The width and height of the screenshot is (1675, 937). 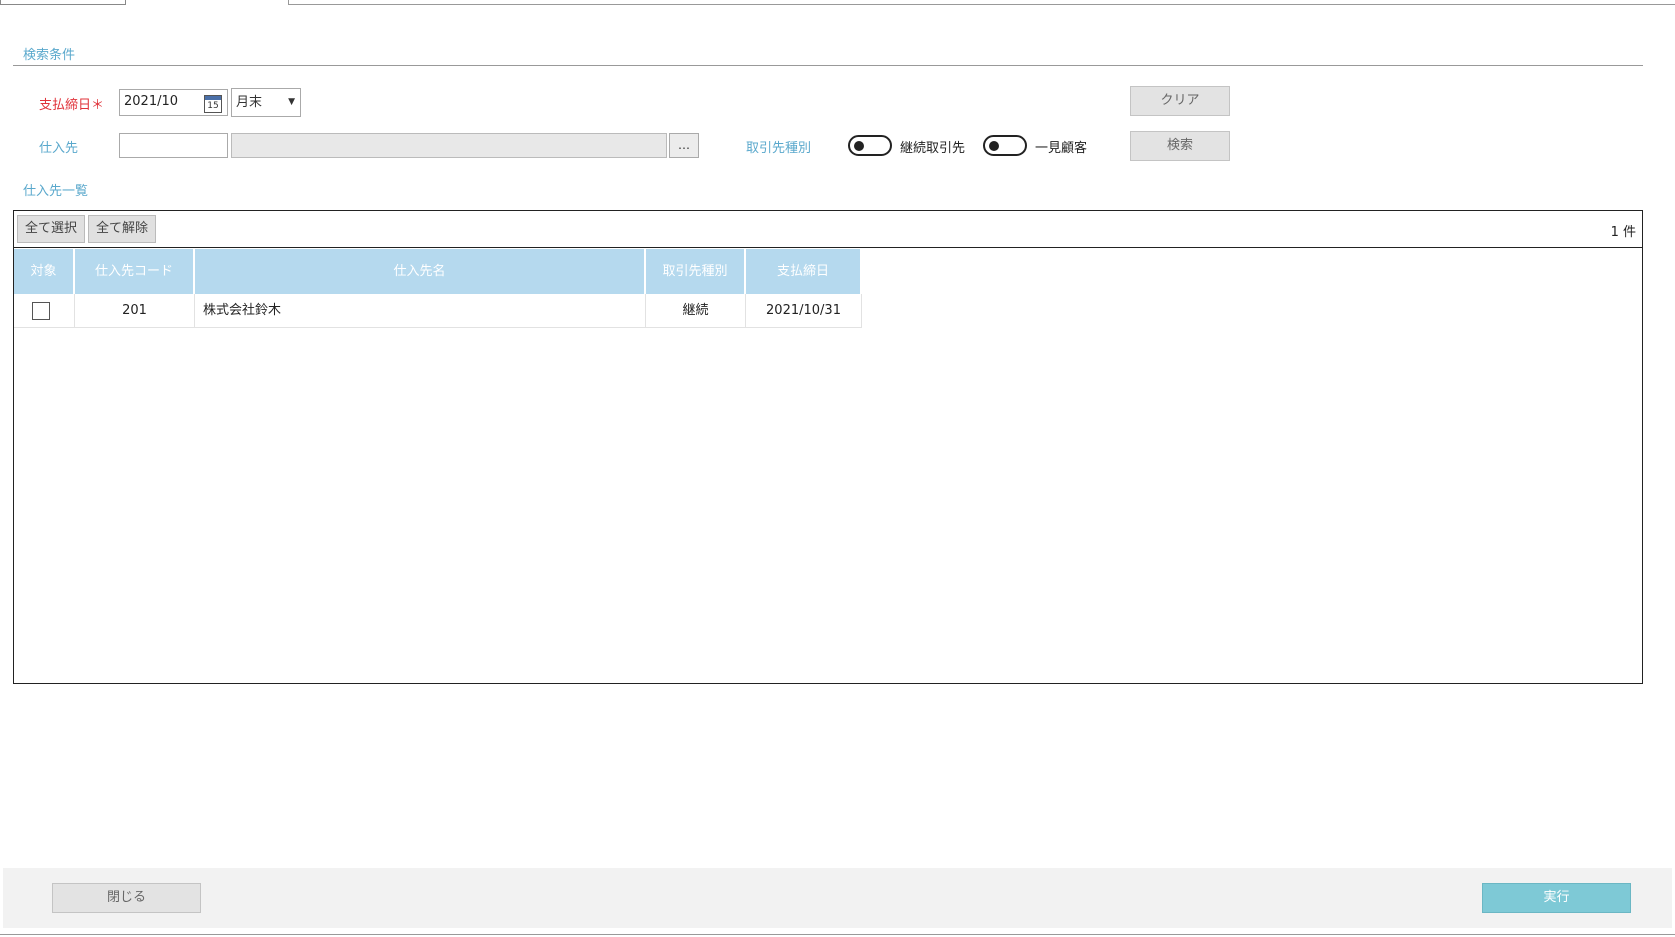 I want to click on cell-supplier-code: 201, so click(x=135, y=311).